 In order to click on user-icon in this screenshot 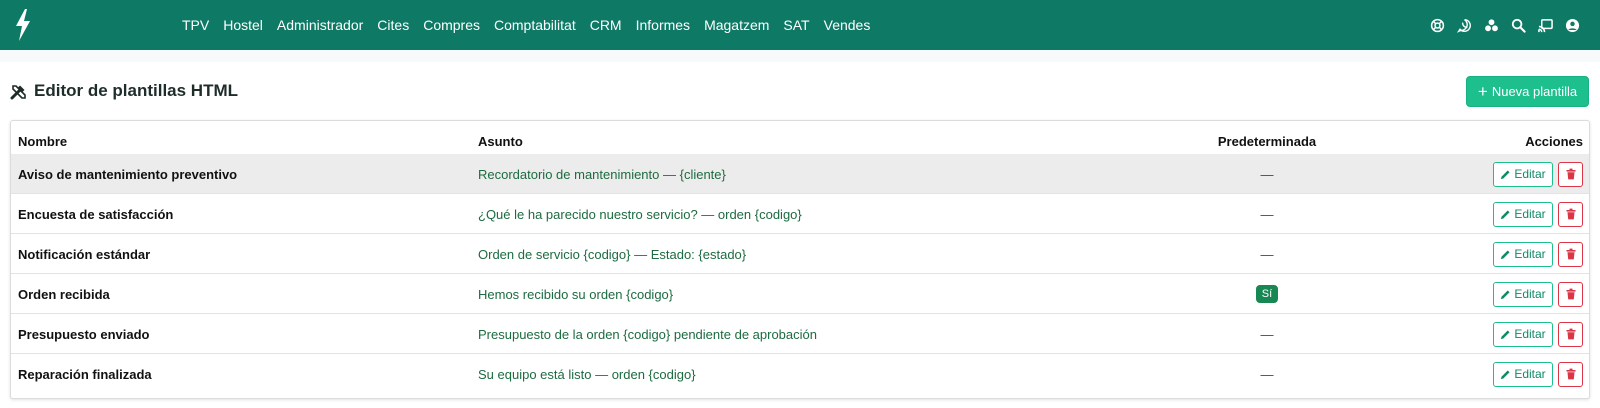, I will do `click(1572, 25)`.